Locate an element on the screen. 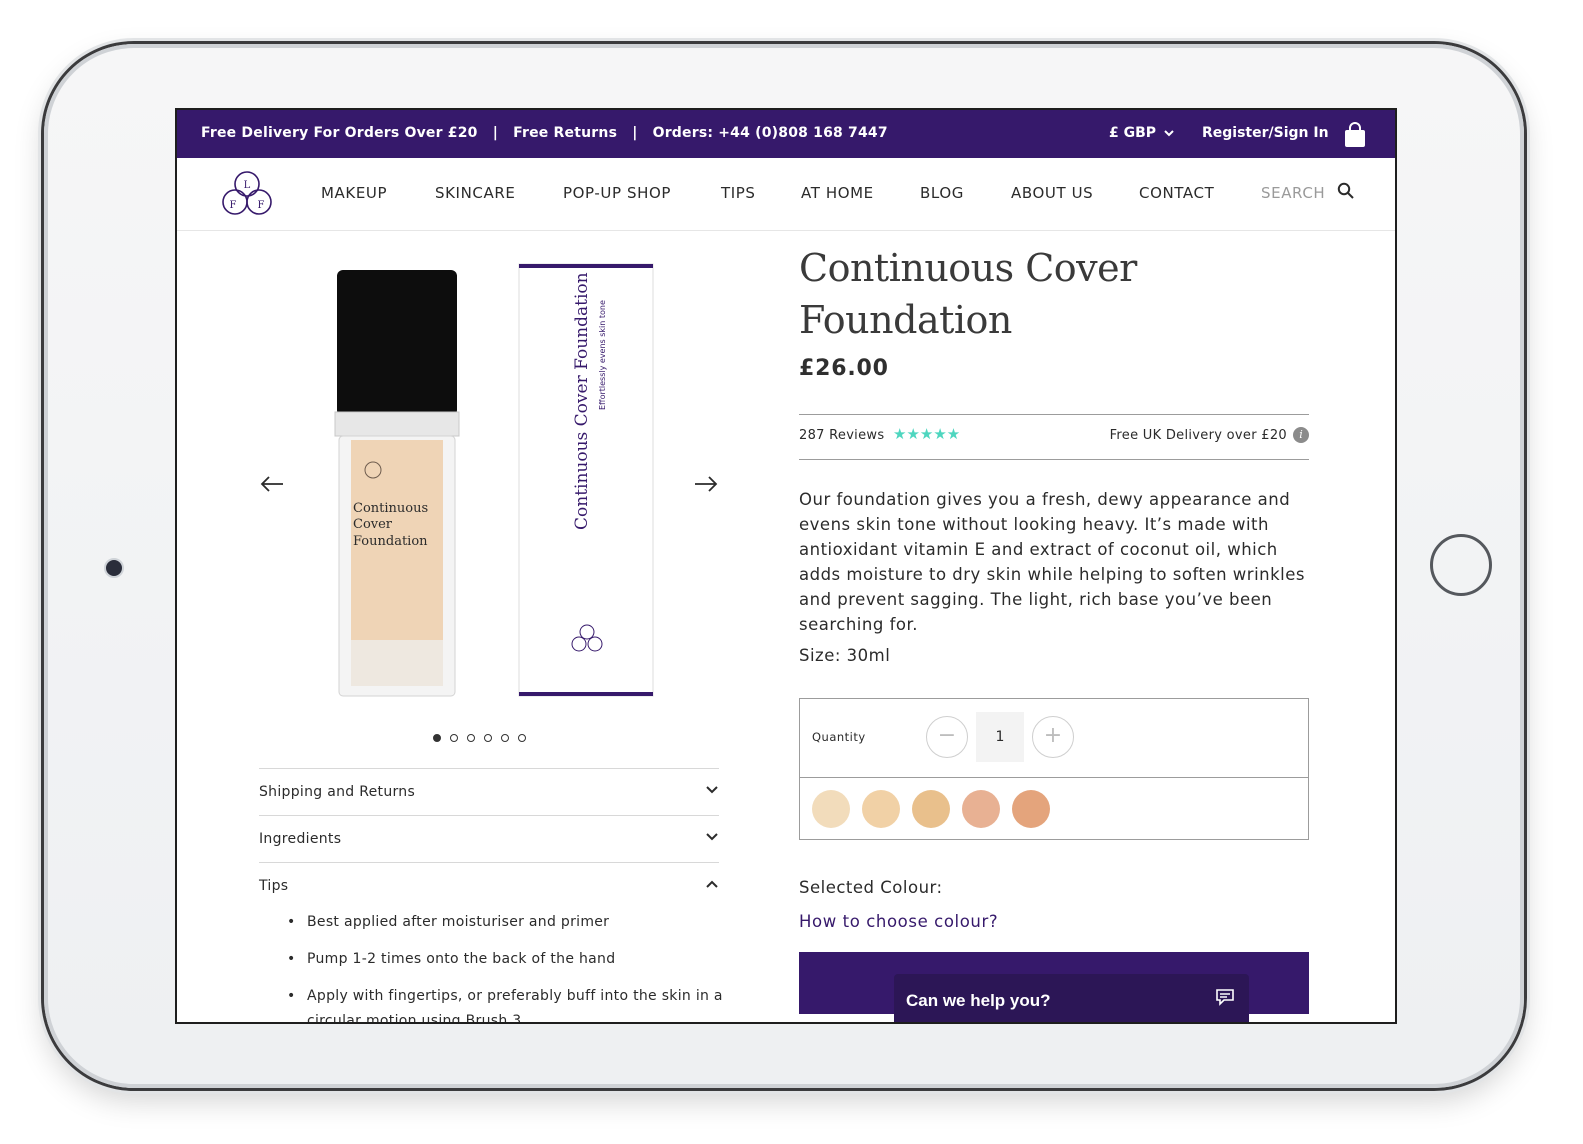 Image resolution: width=1583 pixels, height=1144 pixels. next-arrow-icon is located at coordinates (706, 484).